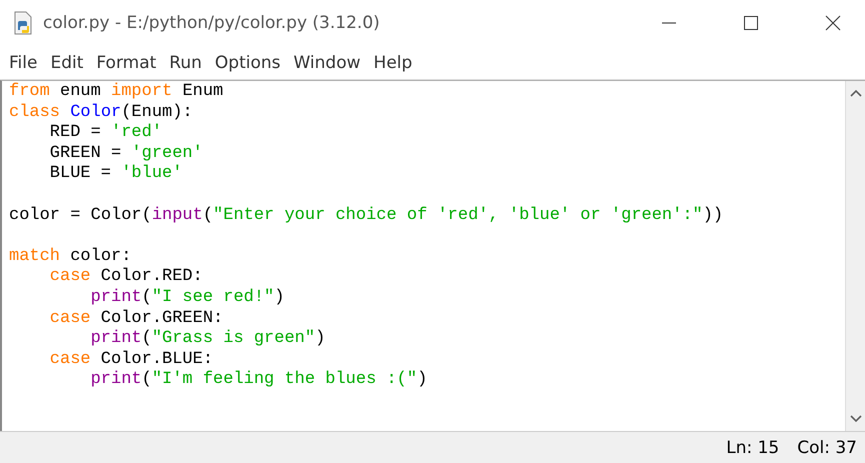 Image resolution: width=865 pixels, height=463 pixels. I want to click on maximize-icon, so click(751, 23).